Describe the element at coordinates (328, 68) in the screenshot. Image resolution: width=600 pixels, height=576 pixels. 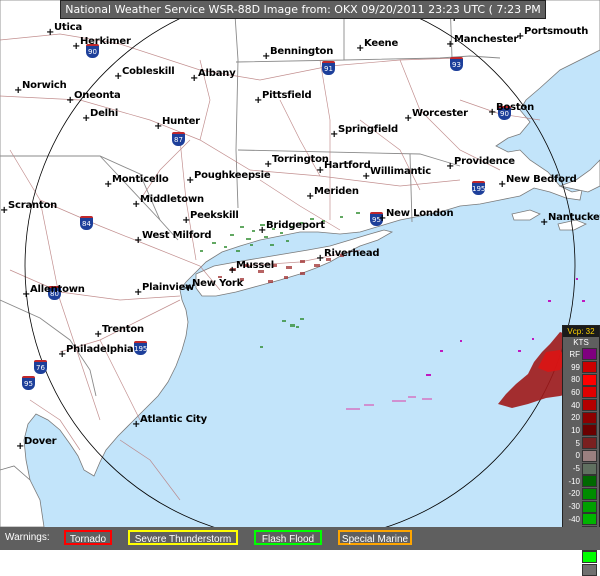
I see `interstate-shield-icon: 91` at that location.